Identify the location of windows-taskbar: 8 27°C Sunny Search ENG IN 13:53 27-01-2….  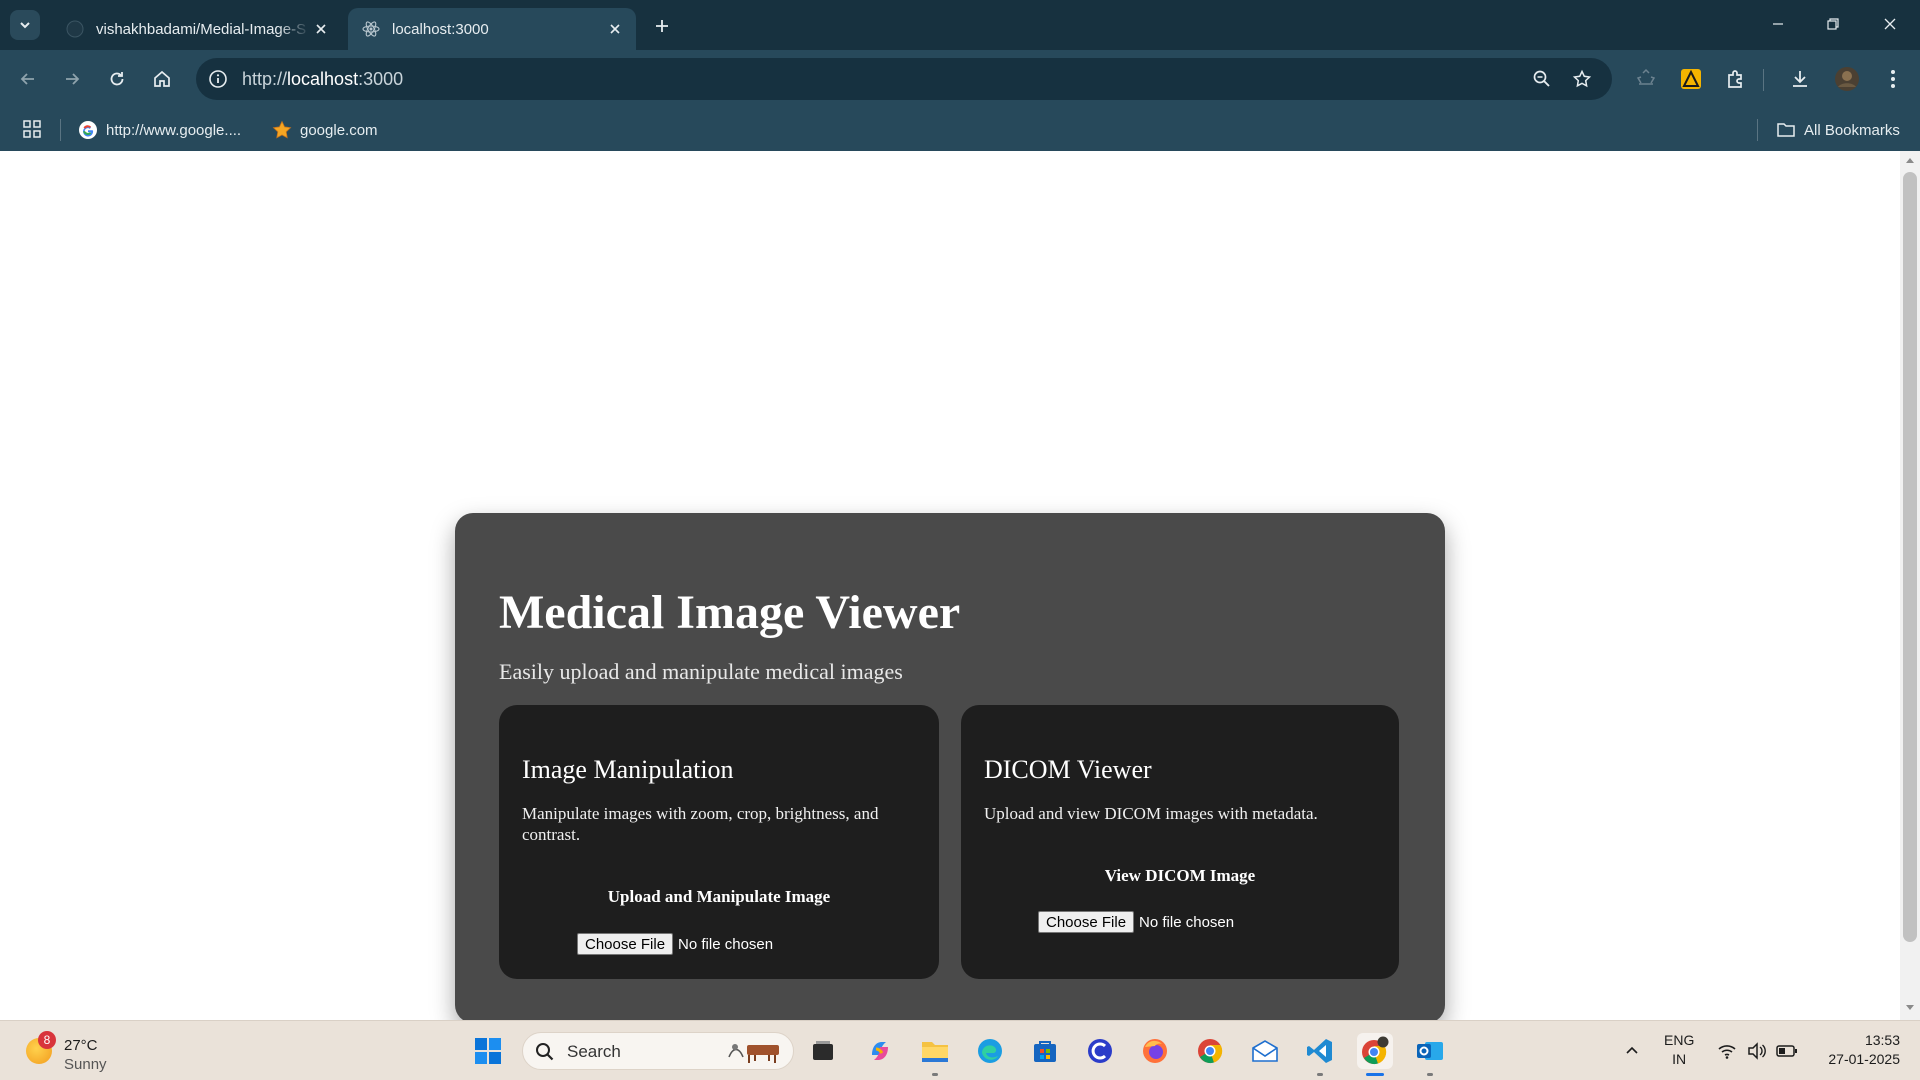
(960, 1050).